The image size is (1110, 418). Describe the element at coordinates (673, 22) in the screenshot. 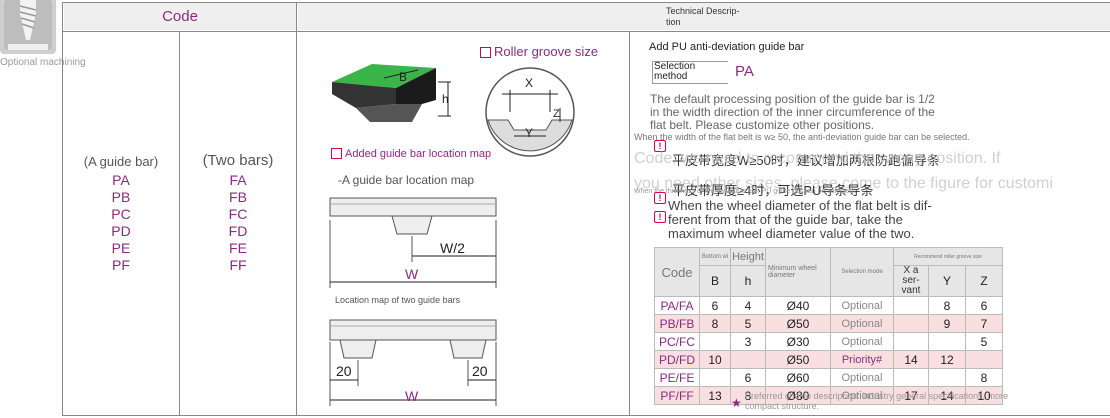

I see `tech-header-line2: tion` at that location.